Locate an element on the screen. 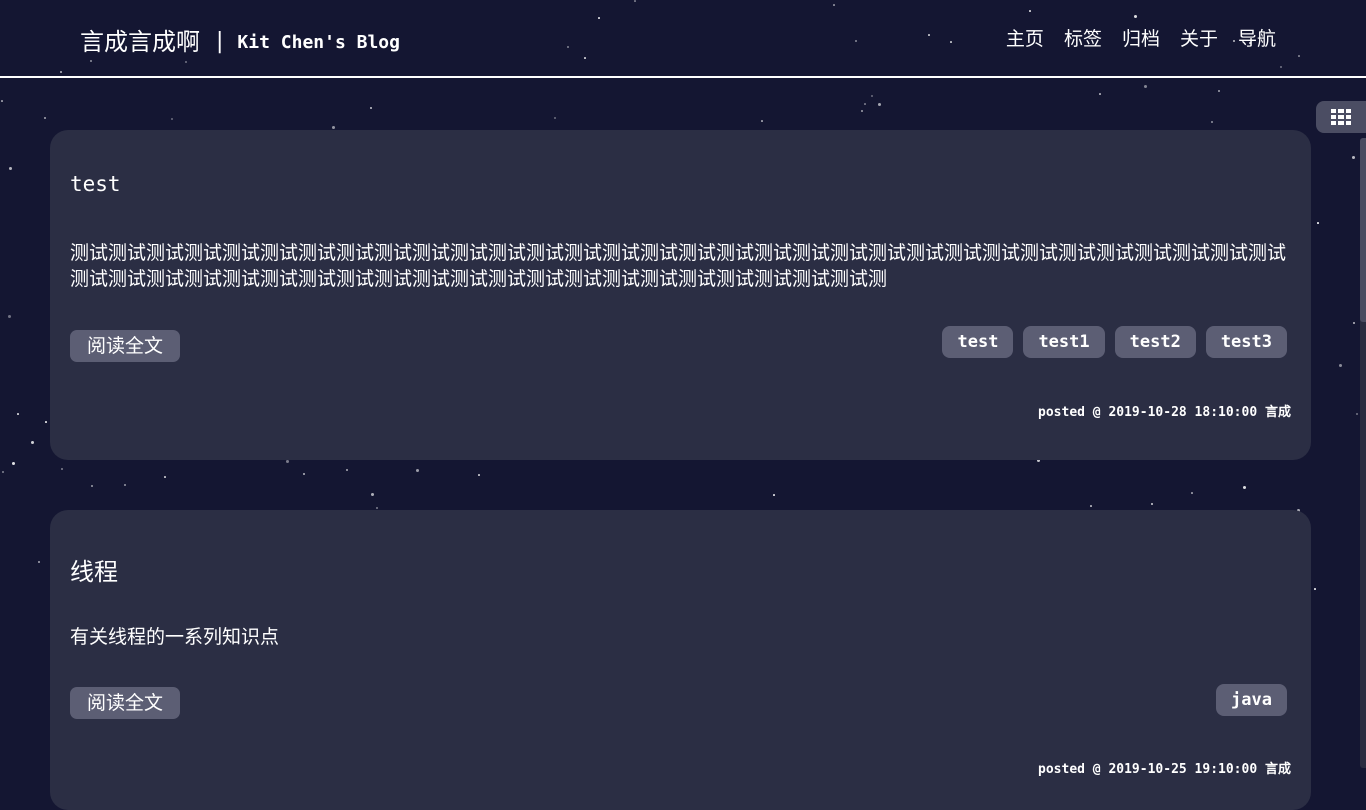  post-title: test is located at coordinates (95, 184).